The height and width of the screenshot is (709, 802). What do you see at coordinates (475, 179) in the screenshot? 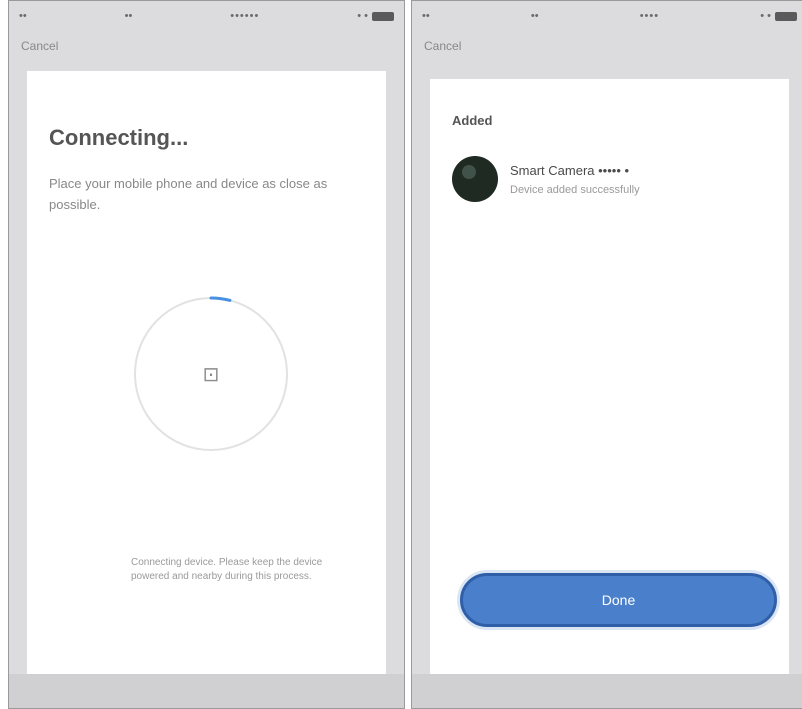
I see `camera-icon` at bounding box center [475, 179].